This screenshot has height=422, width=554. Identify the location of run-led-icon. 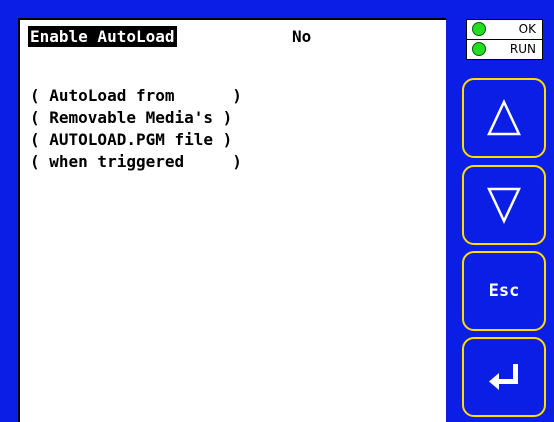
(479, 49).